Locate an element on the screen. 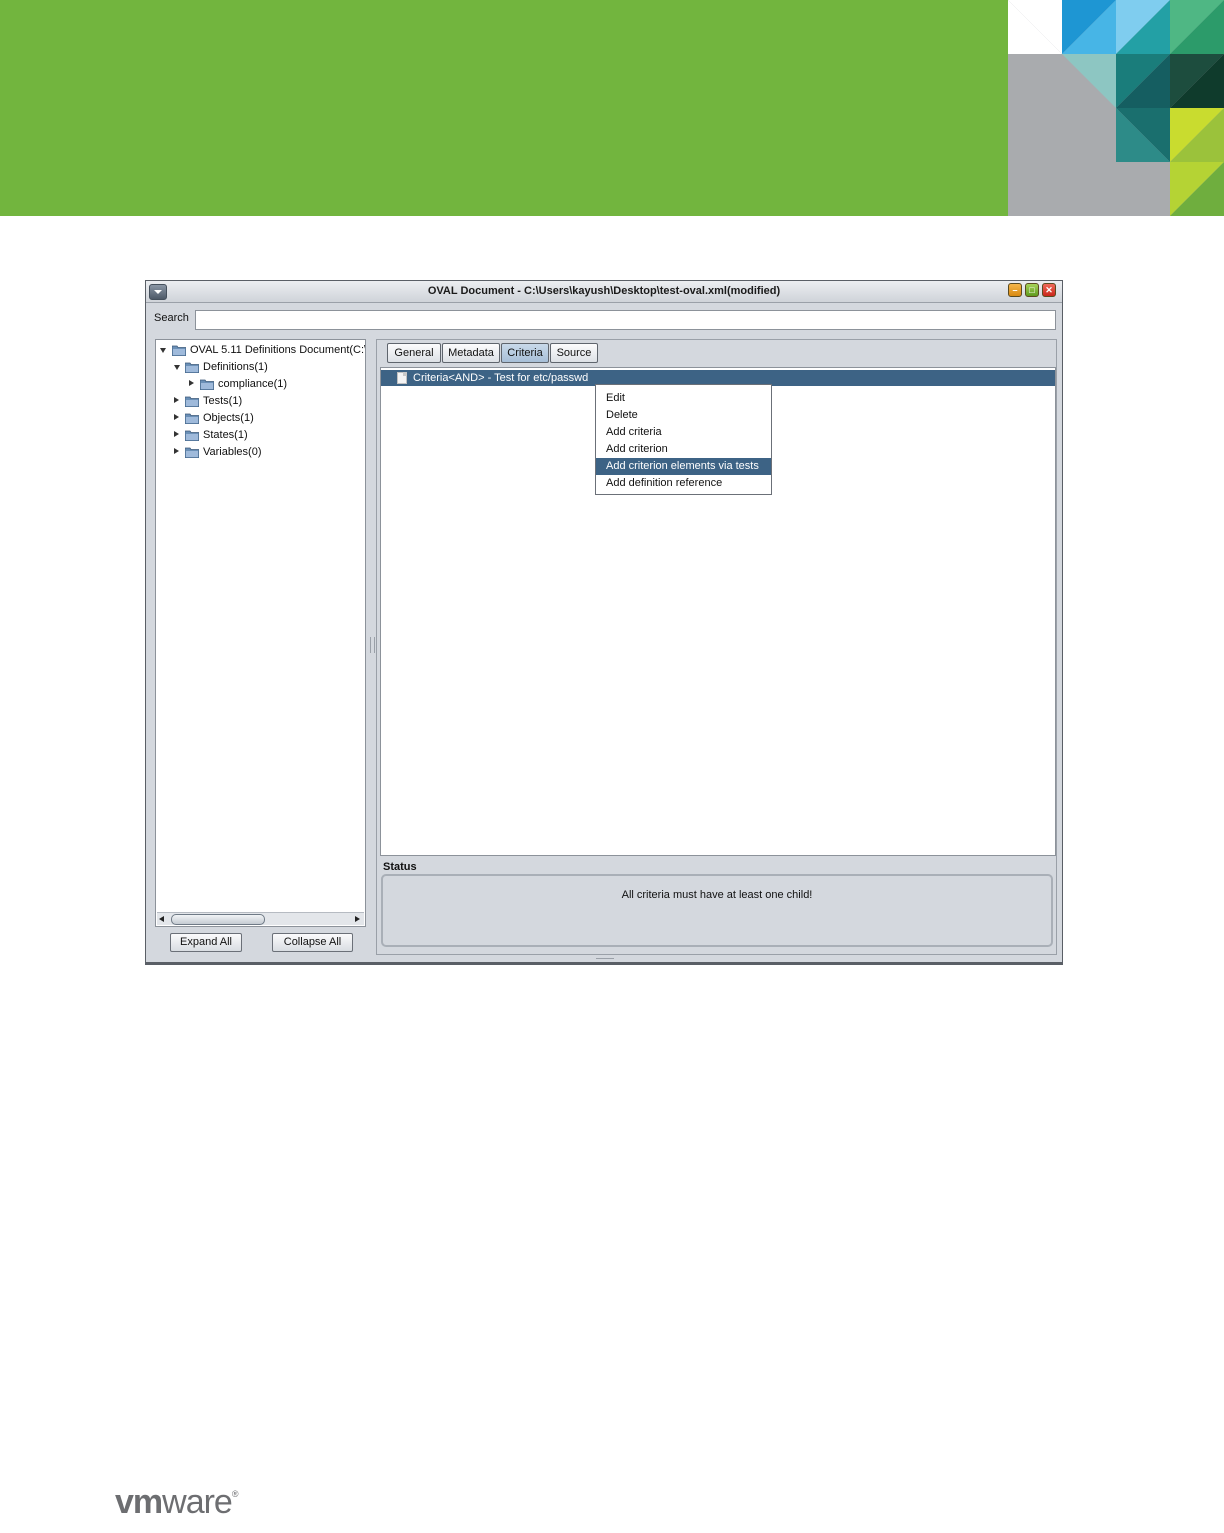  pane-splitter-handle is located at coordinates (372, 645).